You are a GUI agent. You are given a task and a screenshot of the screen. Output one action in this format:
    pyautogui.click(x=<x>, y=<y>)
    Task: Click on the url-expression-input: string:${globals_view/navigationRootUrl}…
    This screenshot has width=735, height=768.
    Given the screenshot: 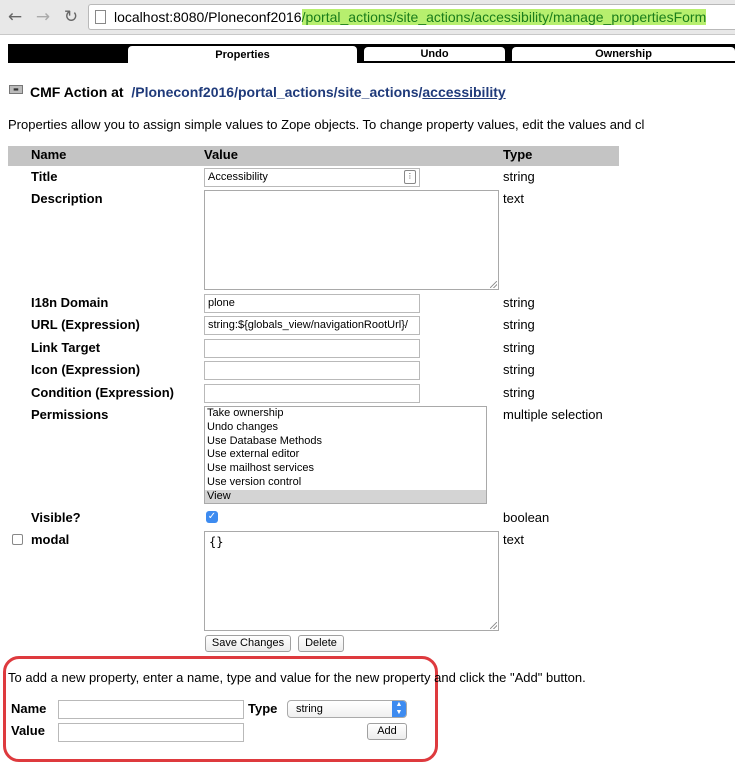 What is the action you would take?
    pyautogui.click(x=312, y=325)
    